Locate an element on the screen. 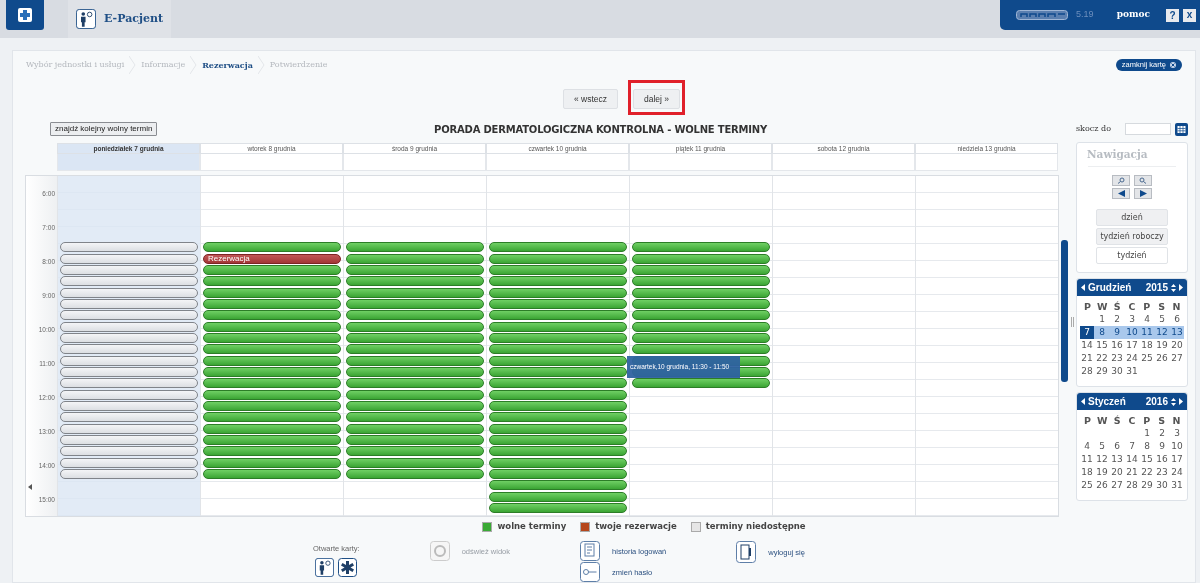 The width and height of the screenshot is (1200, 583). navigation-button: dalej » is located at coordinates (657, 99).